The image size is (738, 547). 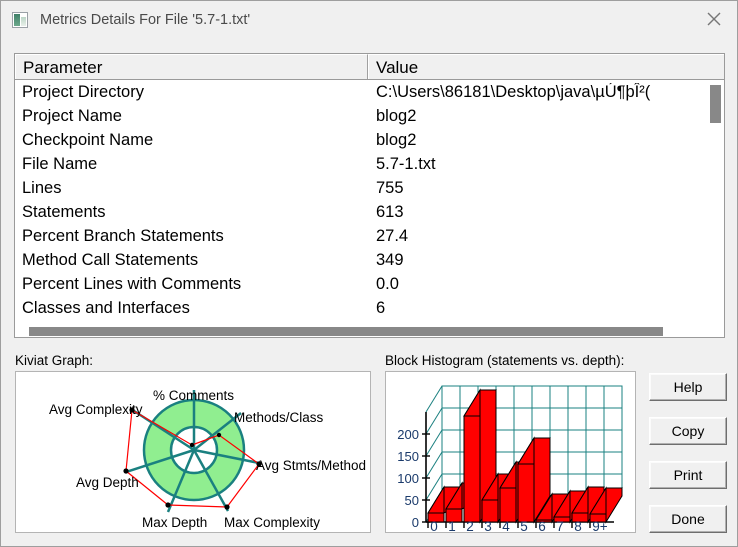 I want to click on table-horizontal-scrollbar, so click(x=369, y=331).